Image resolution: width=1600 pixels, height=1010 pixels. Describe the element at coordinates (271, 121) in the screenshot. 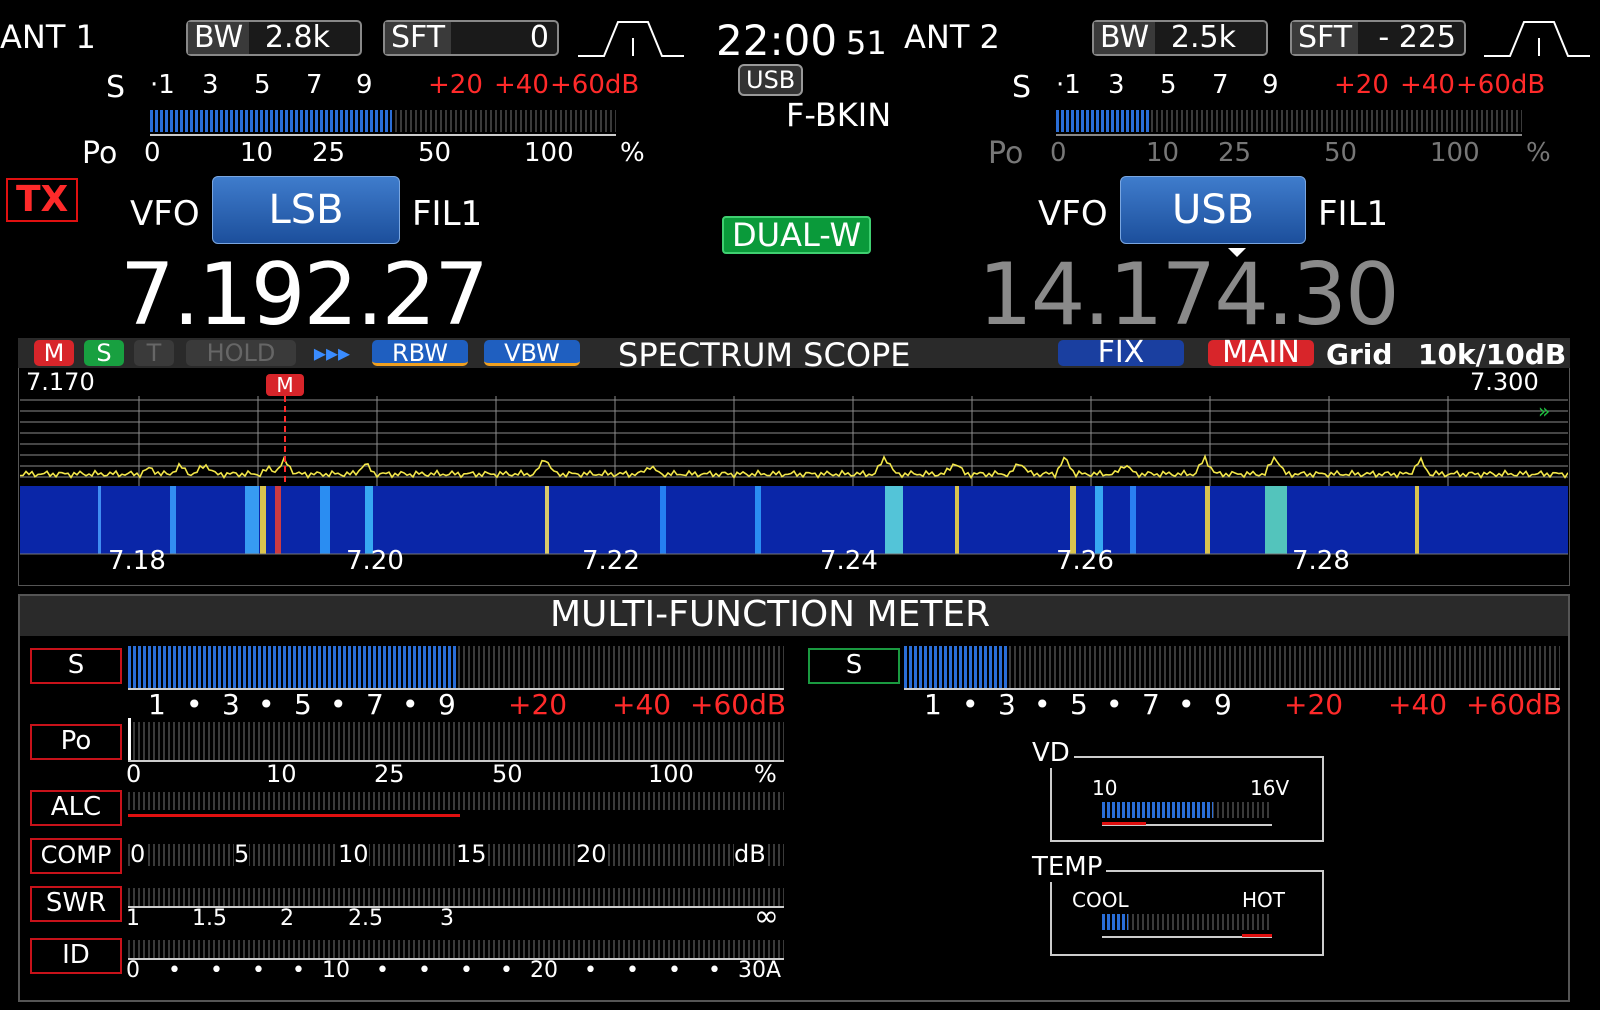

I see `main-s-meter-fill` at that location.